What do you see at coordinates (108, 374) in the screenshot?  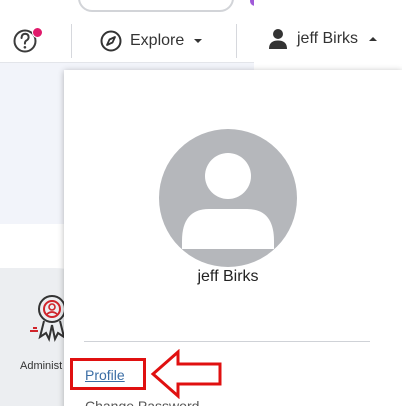 I see `highlight-box` at bounding box center [108, 374].